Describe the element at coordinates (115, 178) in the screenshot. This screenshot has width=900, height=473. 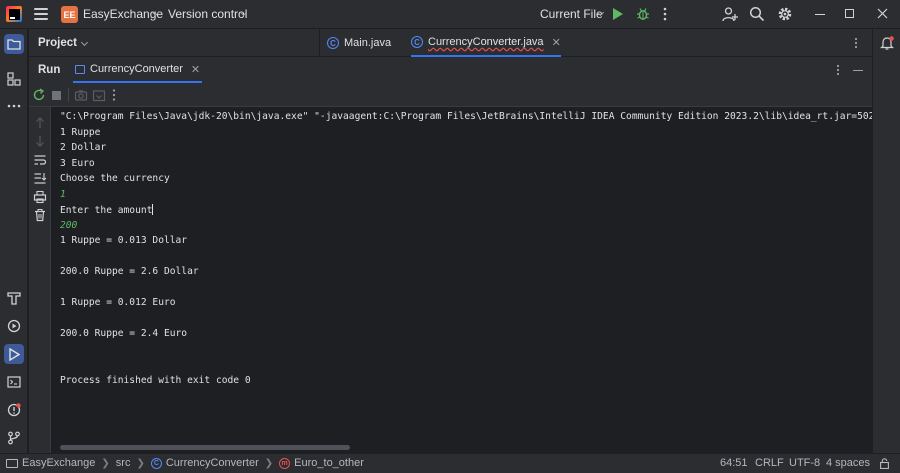
I see `console-output-line: Choose the currency` at that location.